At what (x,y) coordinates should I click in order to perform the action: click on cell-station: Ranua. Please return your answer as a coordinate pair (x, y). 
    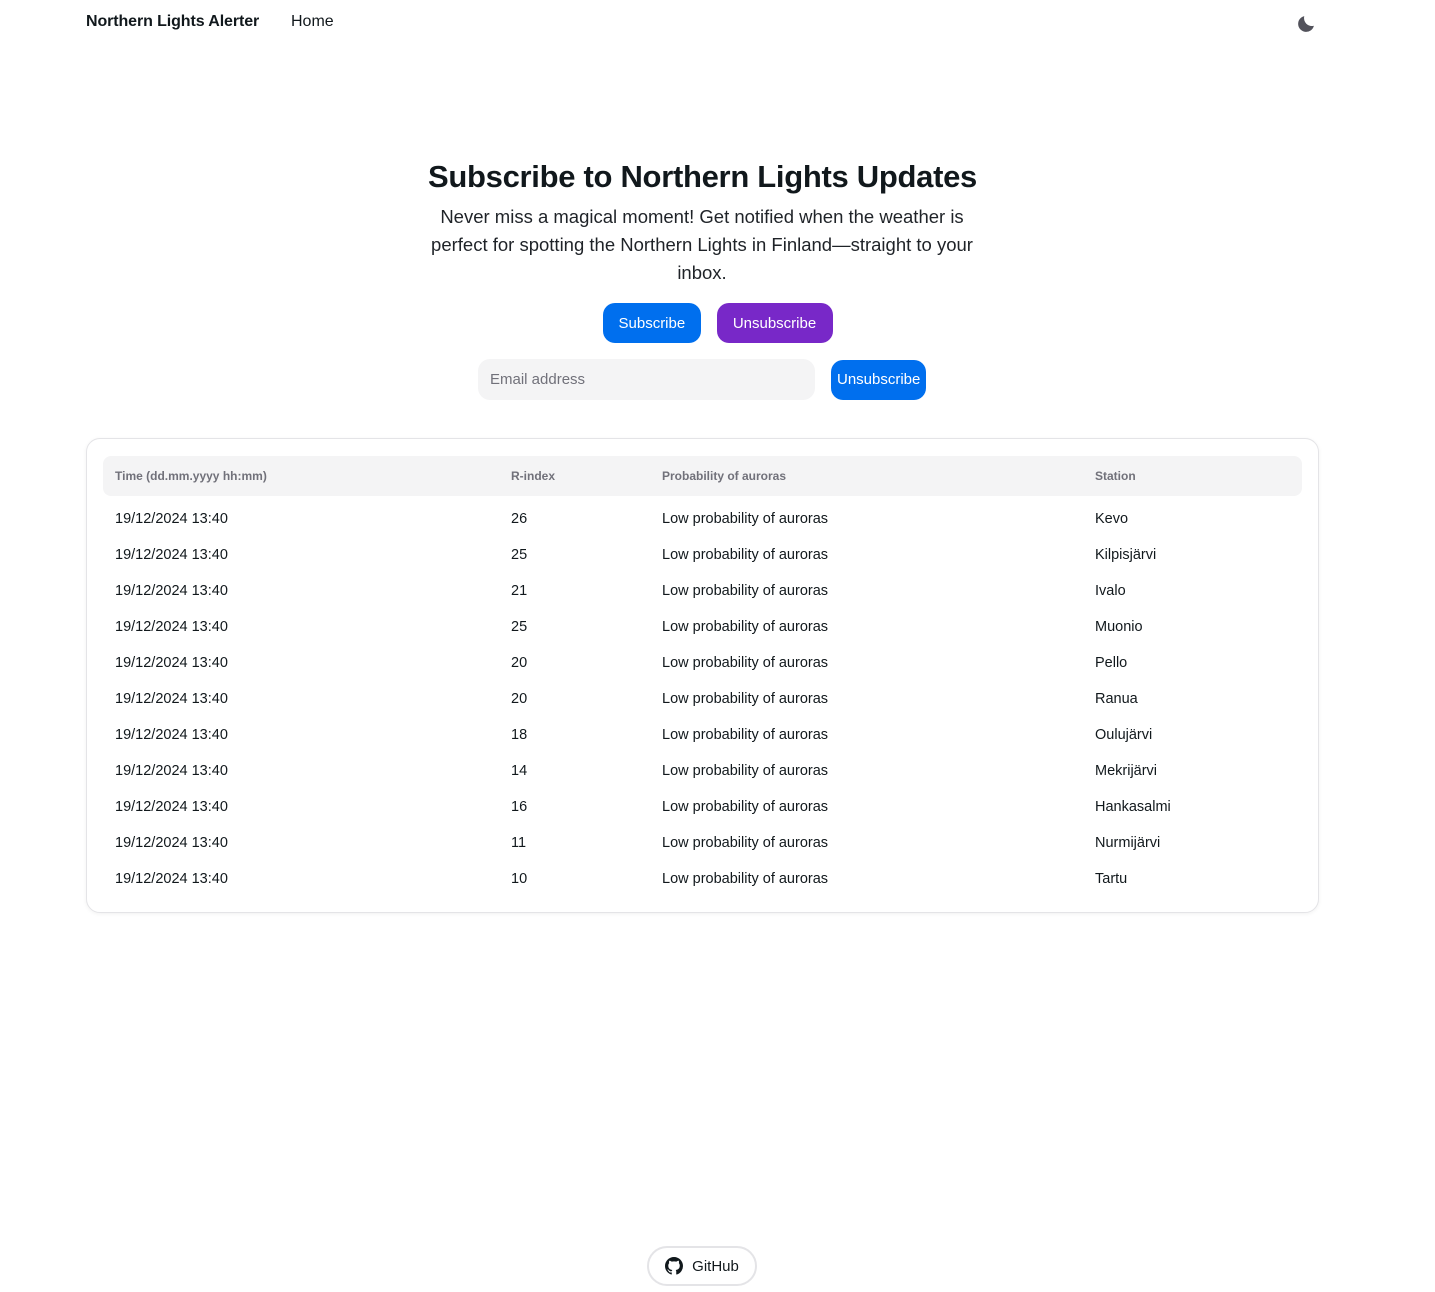
    Looking at the image, I should click on (1116, 699).